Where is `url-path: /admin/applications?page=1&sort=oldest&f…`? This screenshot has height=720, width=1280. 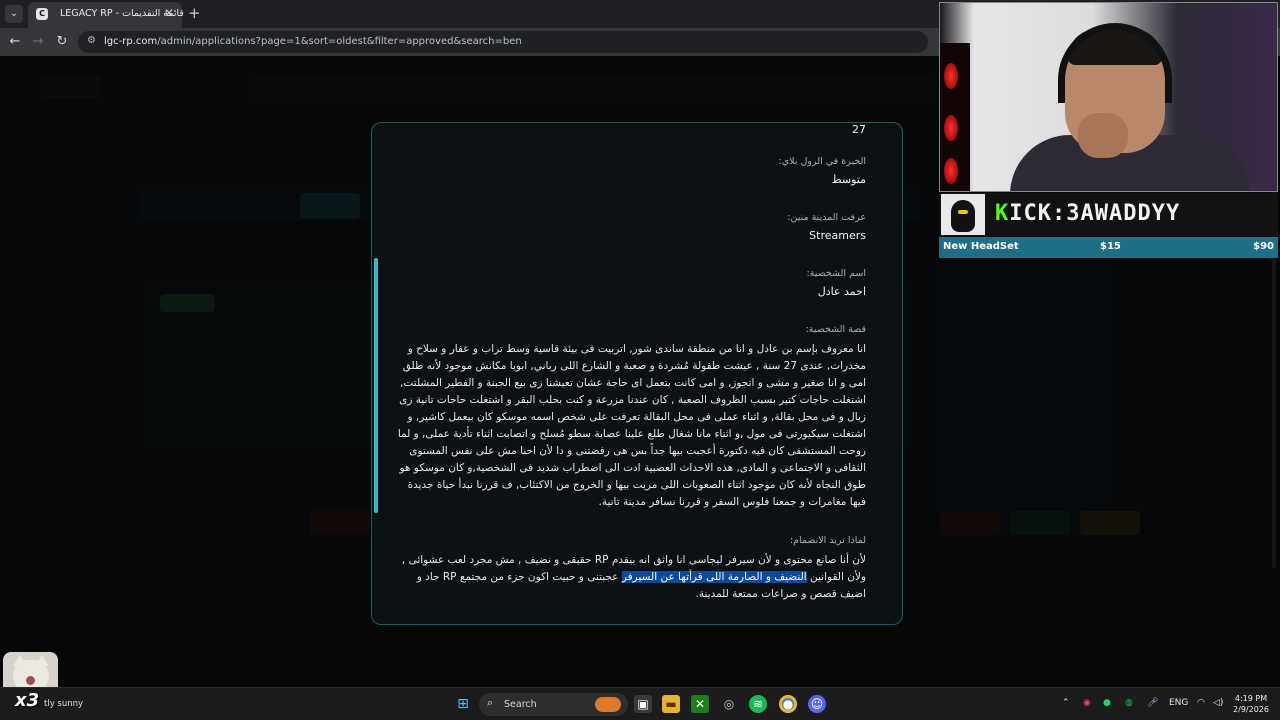
url-path: /admin/applications?page=1&sort=oldest&f… is located at coordinates (339, 41).